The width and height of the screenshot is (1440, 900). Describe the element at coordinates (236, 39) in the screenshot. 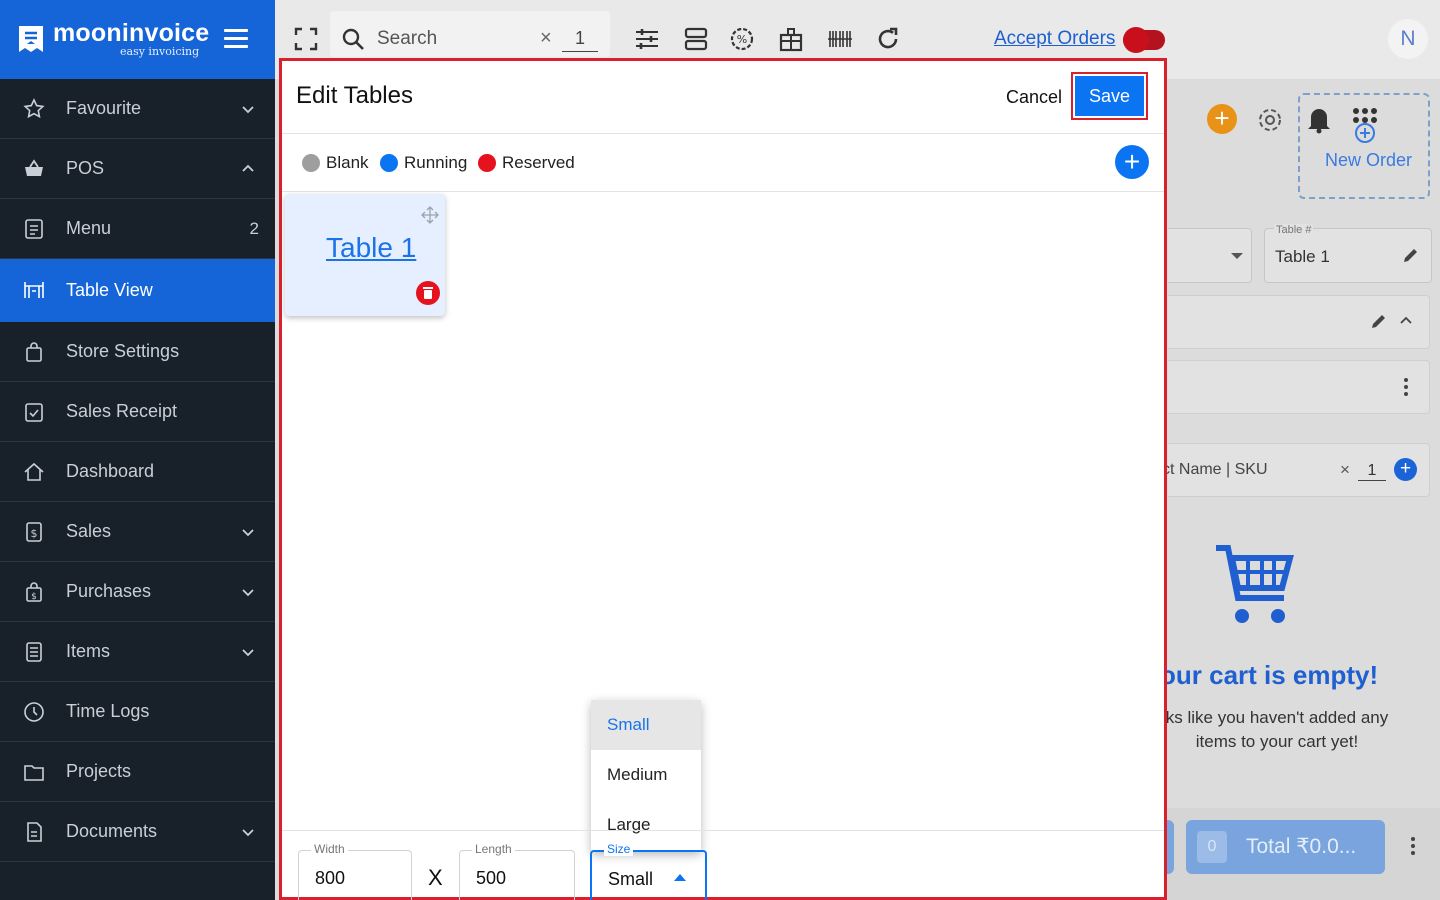

I see `hamburger-menu-icon` at that location.